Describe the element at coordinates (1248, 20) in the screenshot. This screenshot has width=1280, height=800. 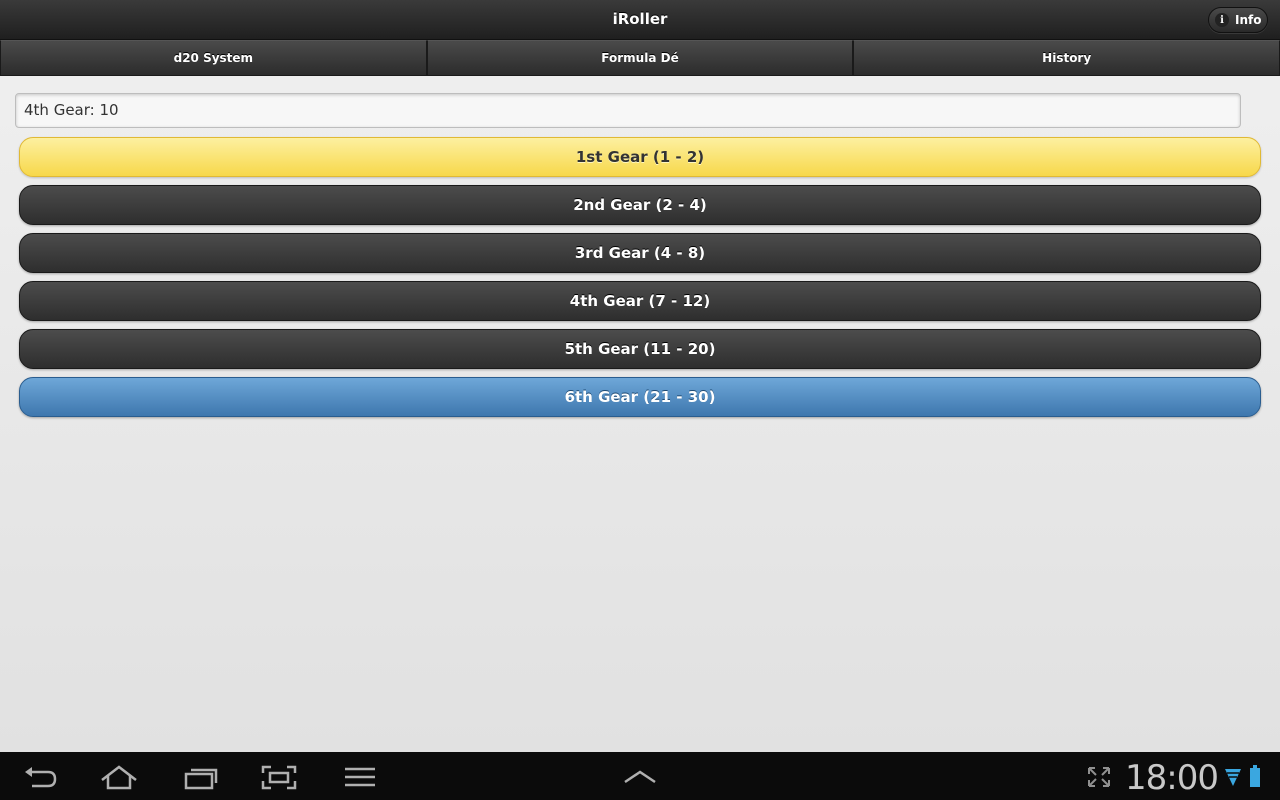
I see `info-label: Info` at that location.